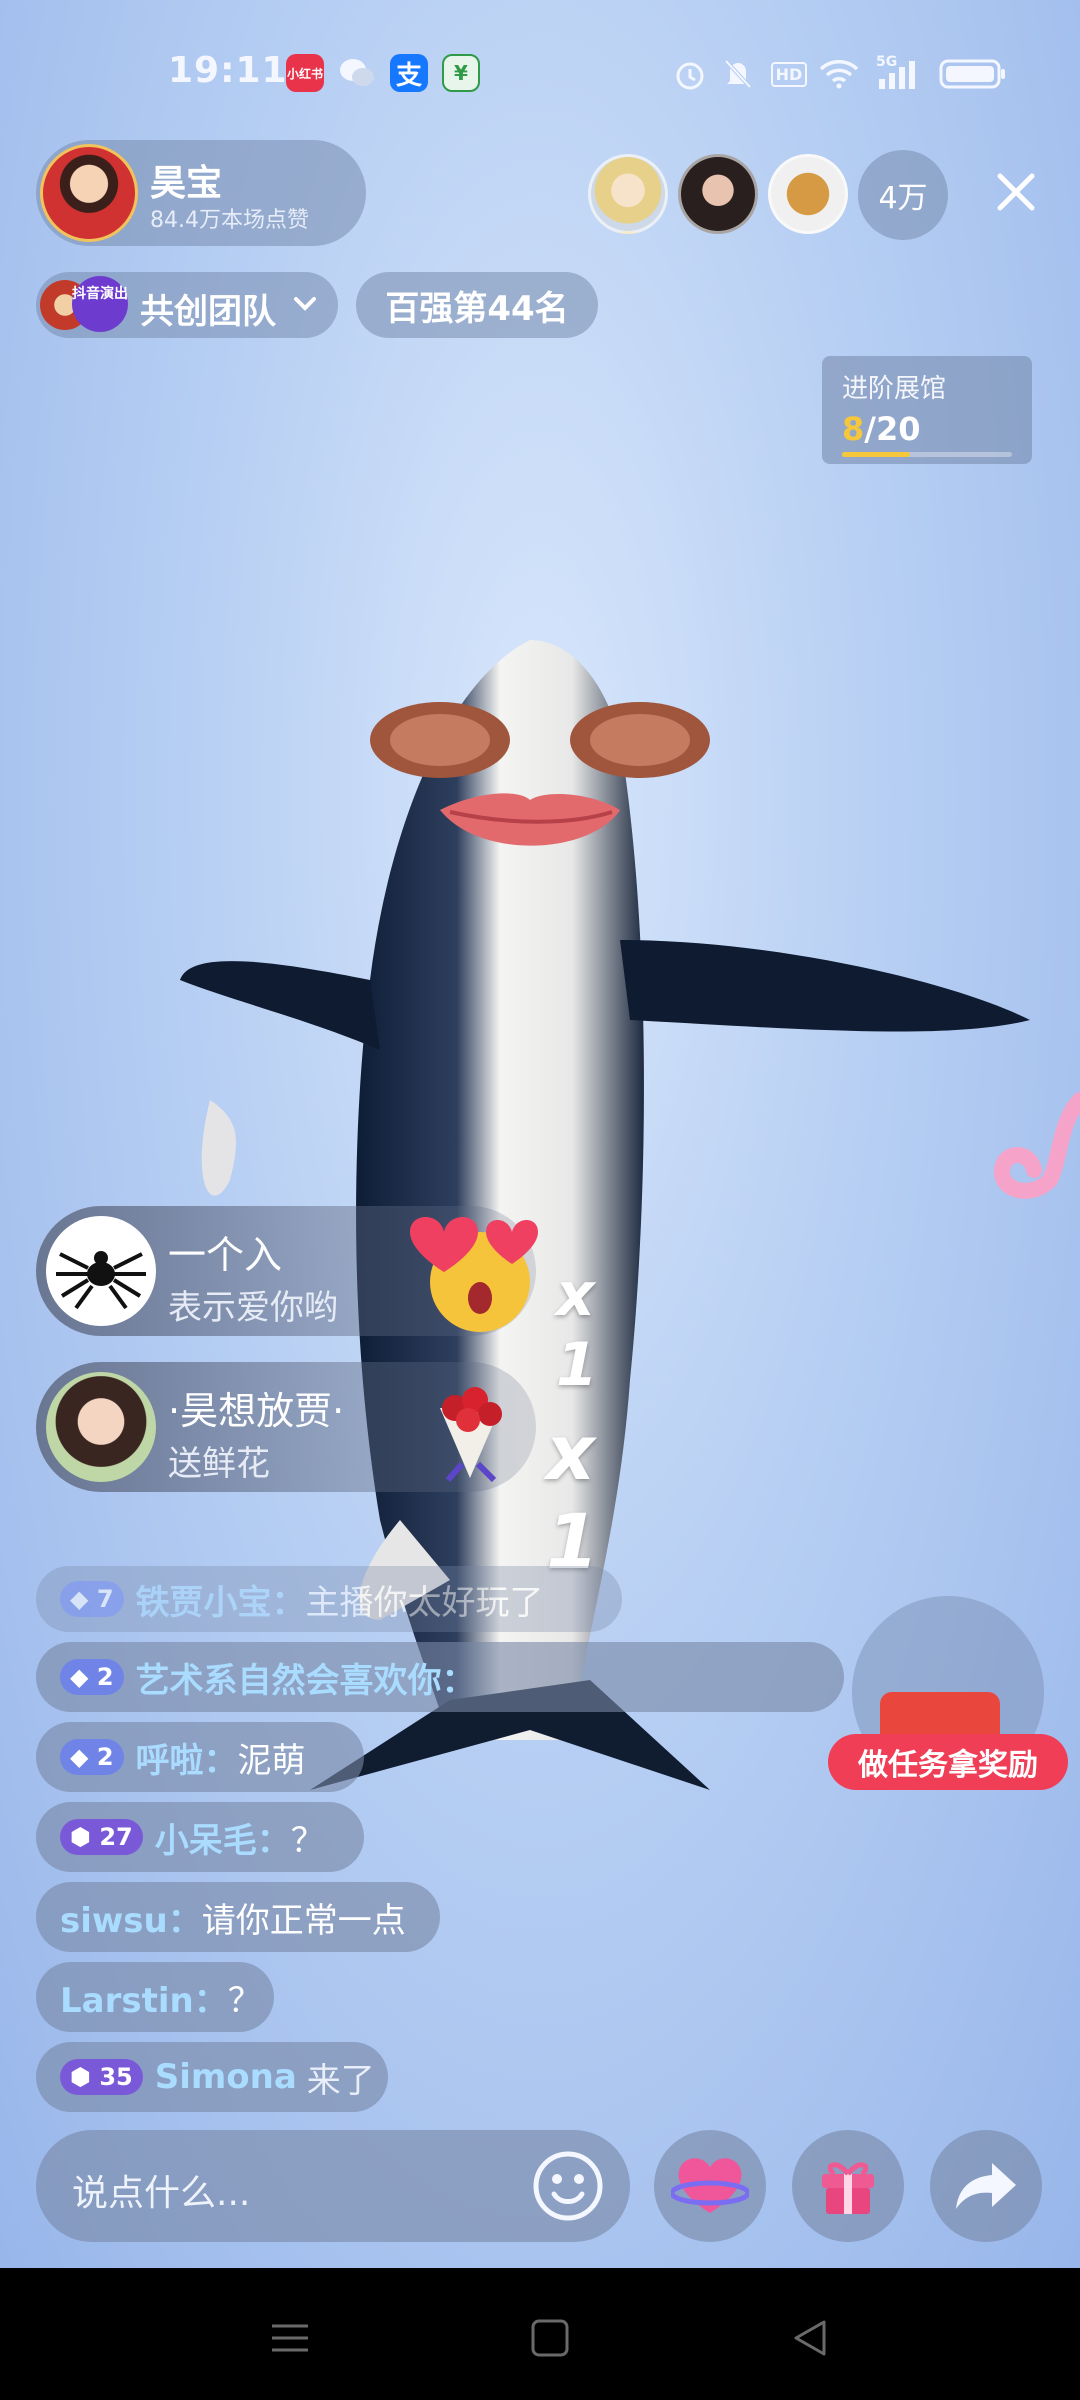  Describe the element at coordinates (317, 1474) in the screenshot. I see `gift-notification: ·昊想放贾· 送鲜花 x 1` at that location.